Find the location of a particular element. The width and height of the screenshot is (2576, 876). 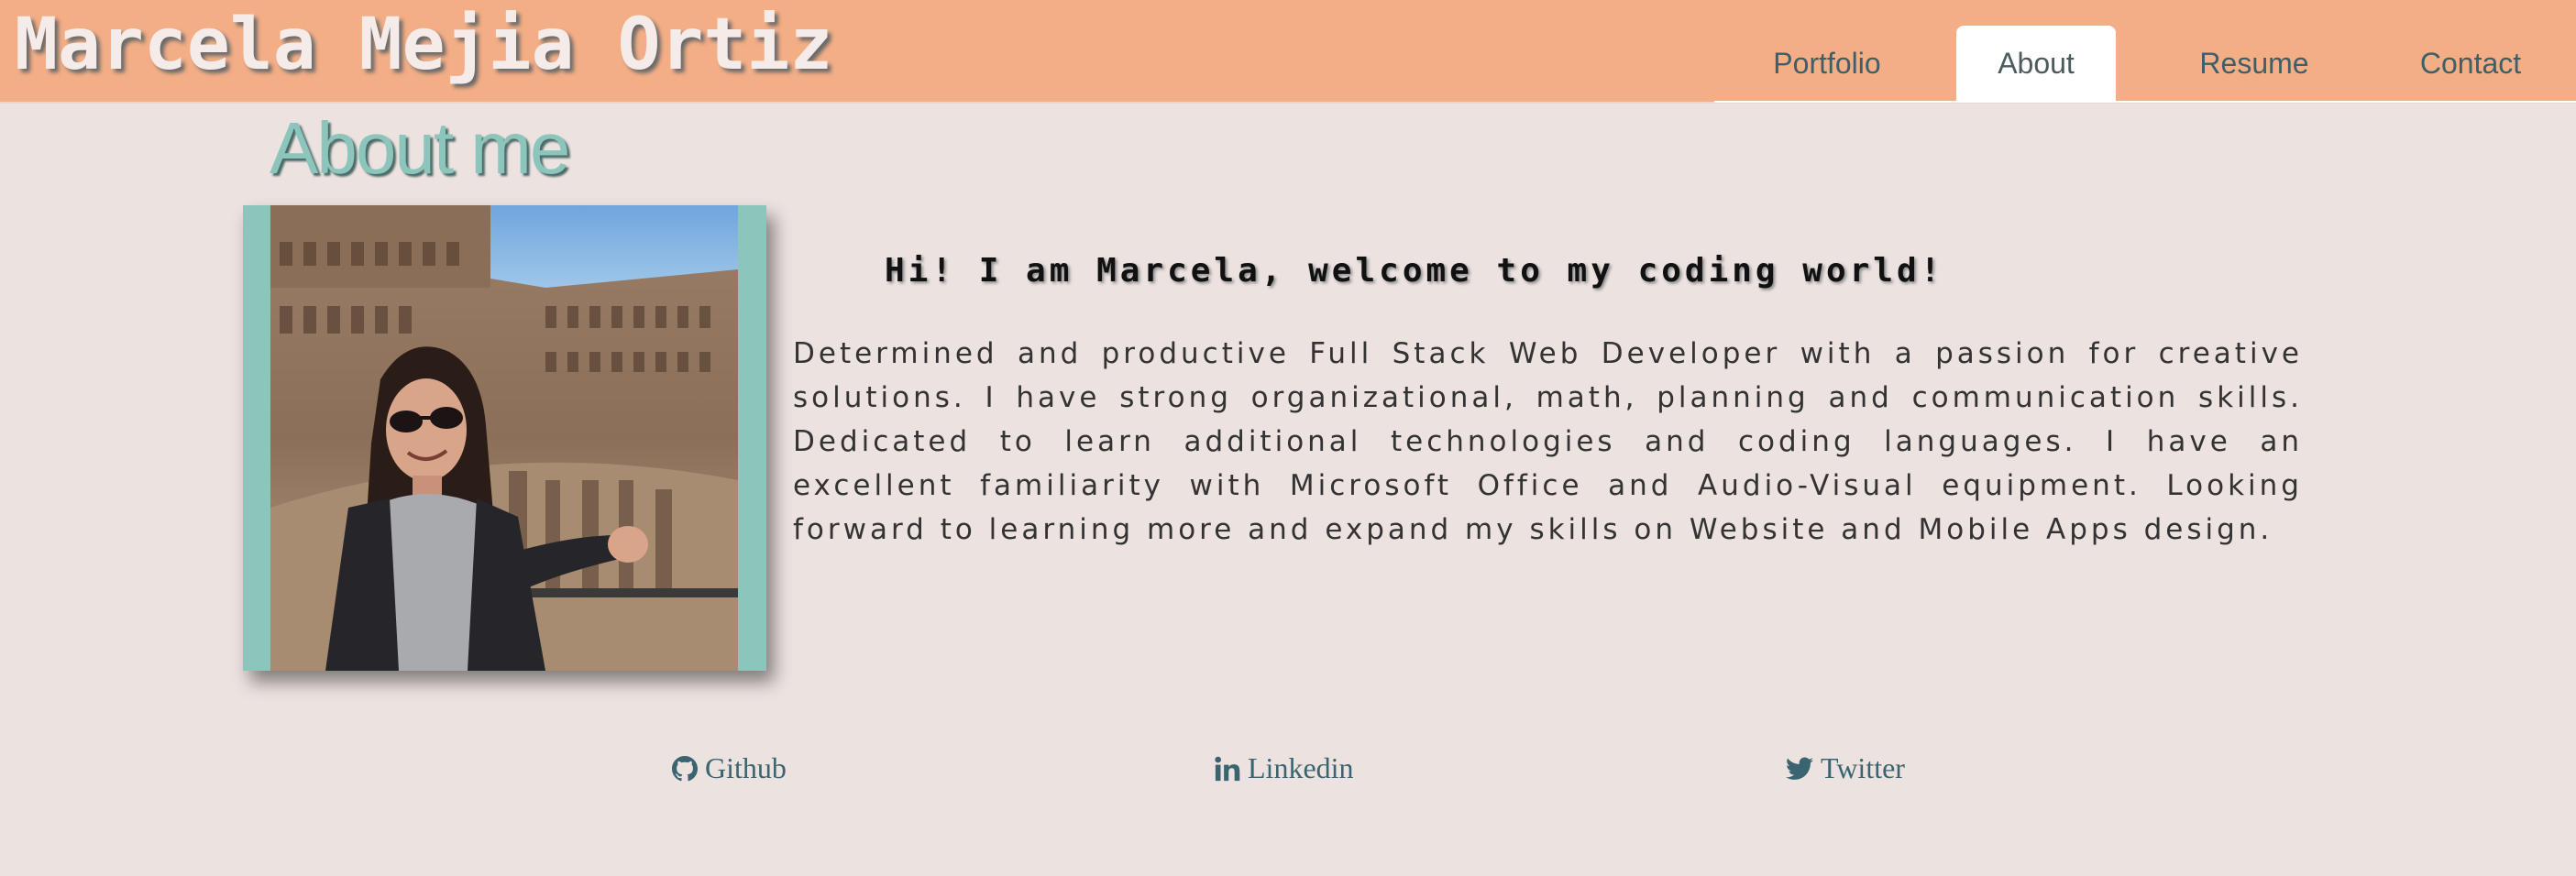

nav-tab-portfolio: Portfolio is located at coordinates (1827, 64).